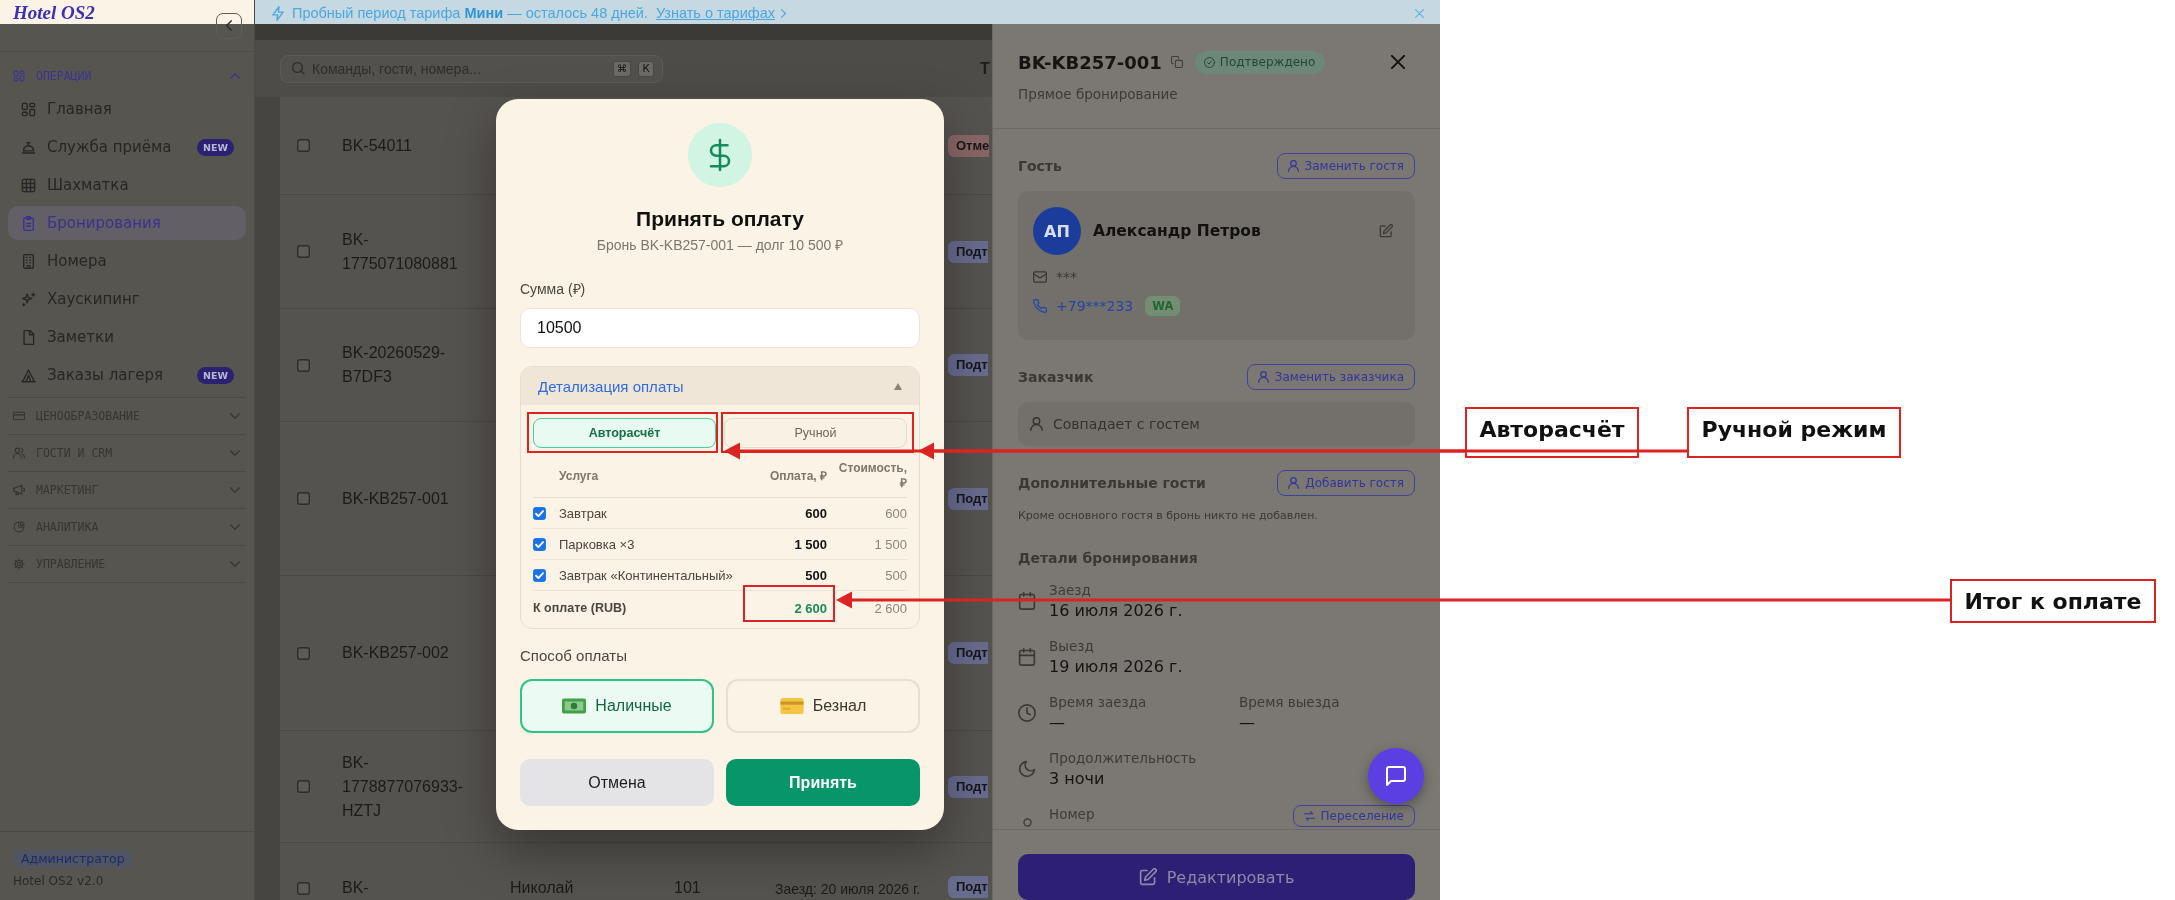  Describe the element at coordinates (1077, 779) in the screenshot. I see `detail-value: 3 ночи` at that location.